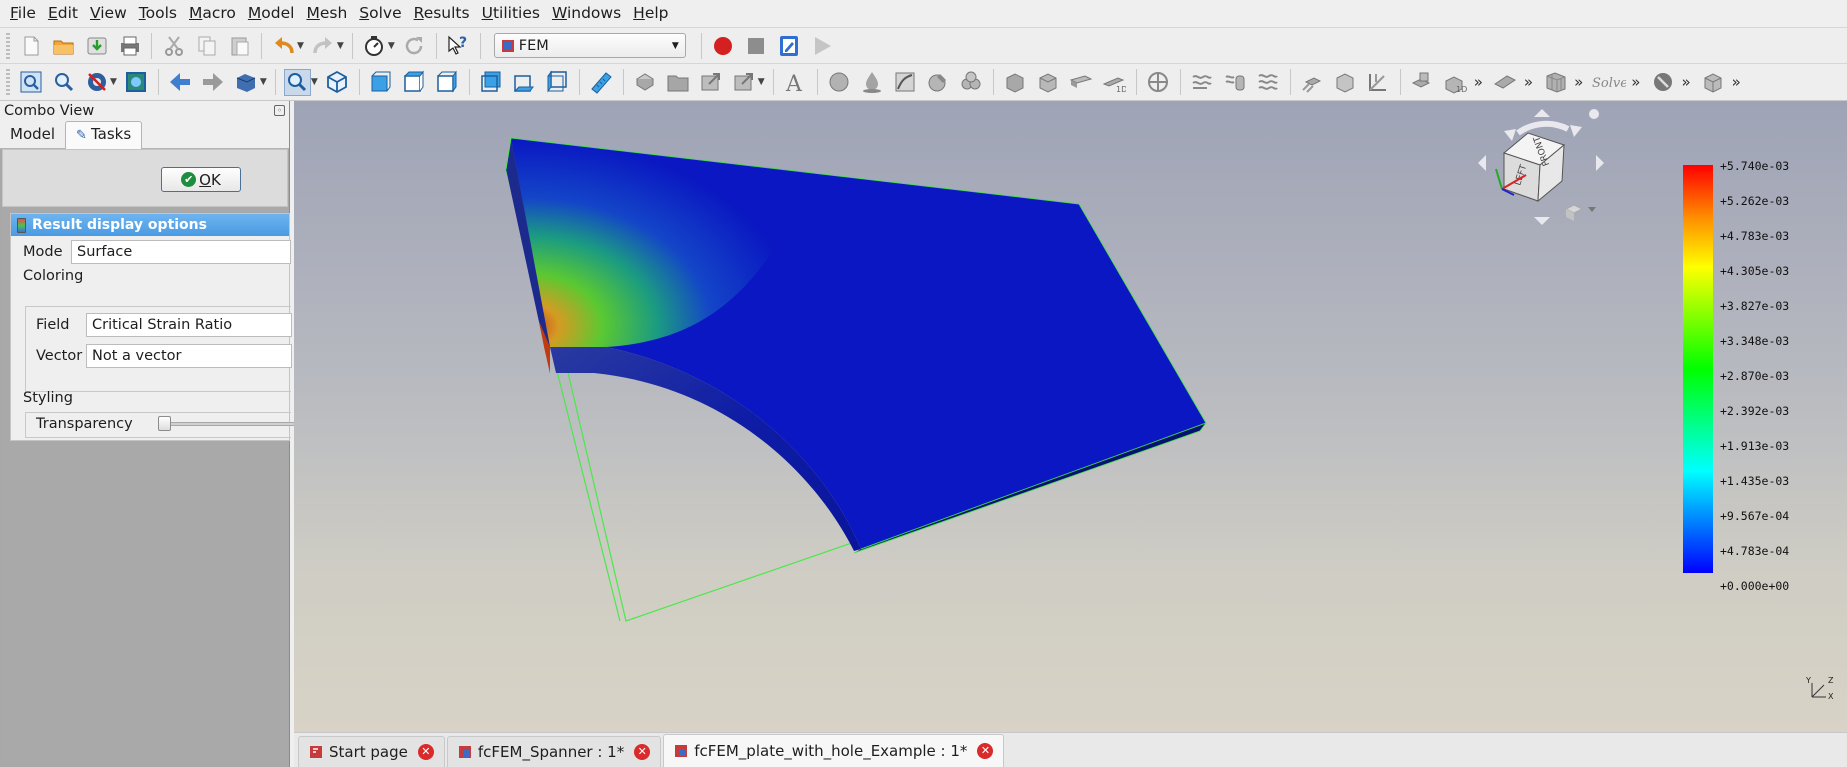 The image size is (1847, 767). I want to click on element-geometry-2d-icon, so click(1048, 82).